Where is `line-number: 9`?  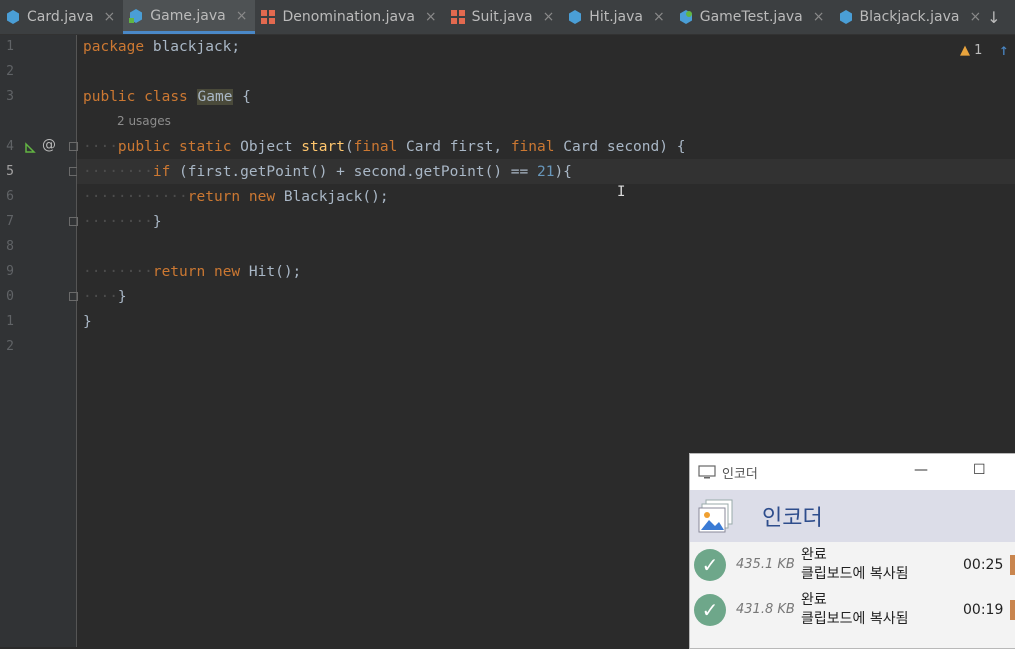 line-number: 9 is located at coordinates (10, 271).